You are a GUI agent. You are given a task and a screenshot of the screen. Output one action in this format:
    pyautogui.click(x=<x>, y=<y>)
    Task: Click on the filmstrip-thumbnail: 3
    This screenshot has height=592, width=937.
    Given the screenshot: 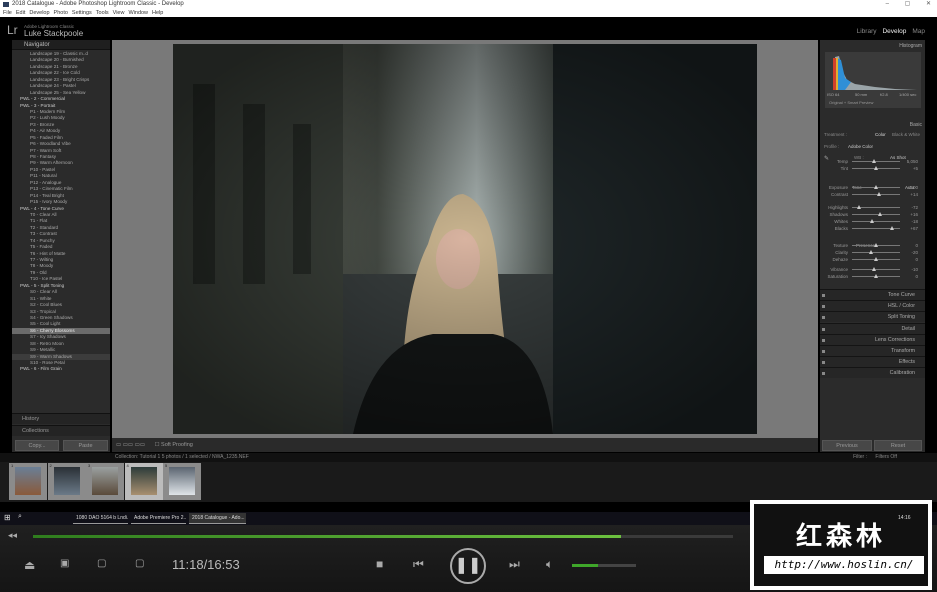 What is the action you would take?
    pyautogui.click(x=105, y=481)
    